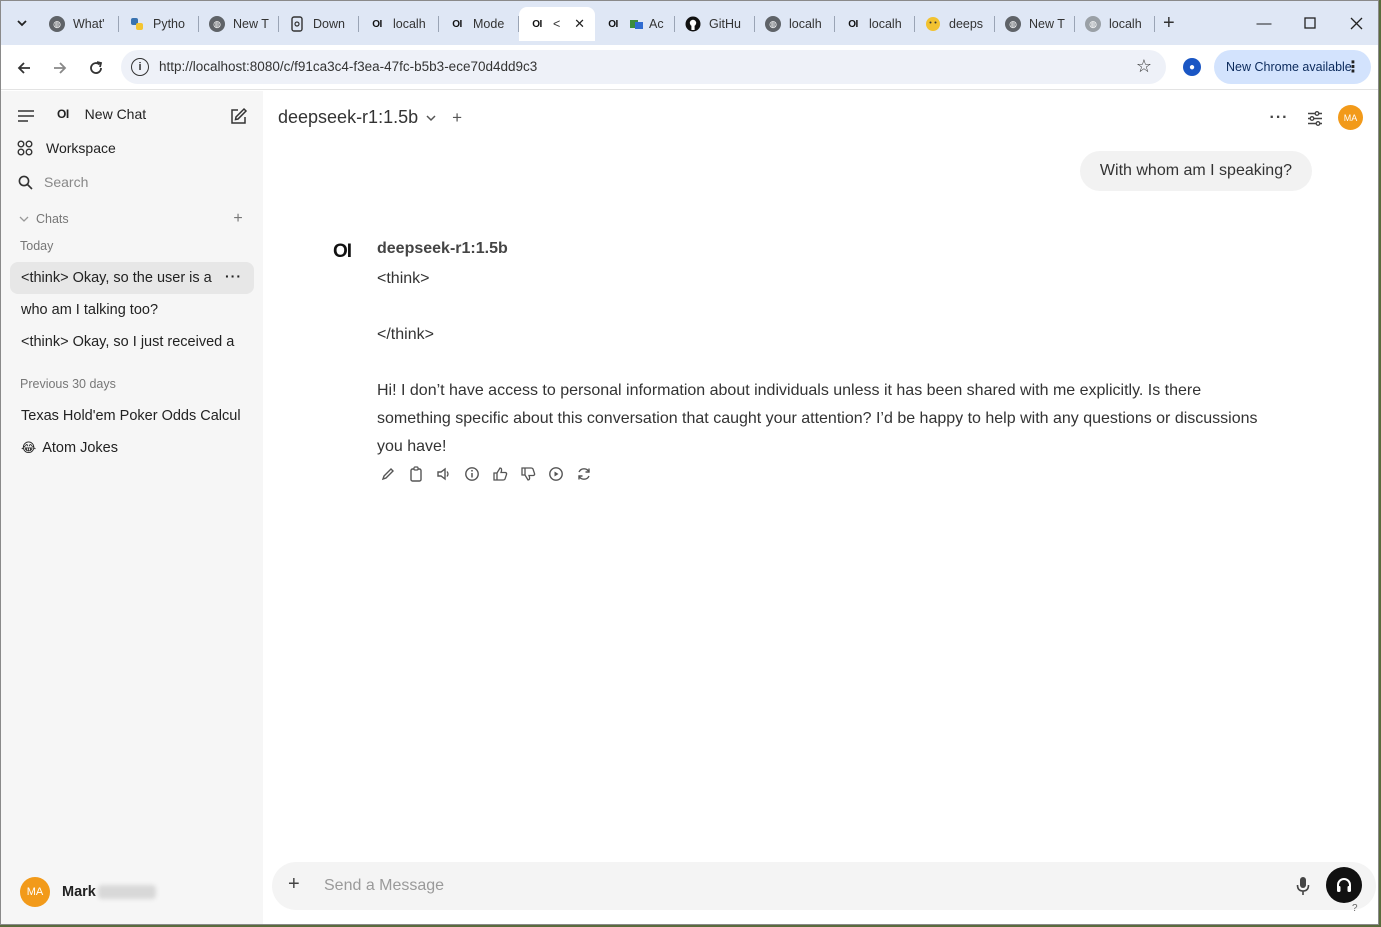 The width and height of the screenshot is (1381, 927). Describe the element at coordinates (22, 23) in the screenshot. I see `tab-search-button` at that location.